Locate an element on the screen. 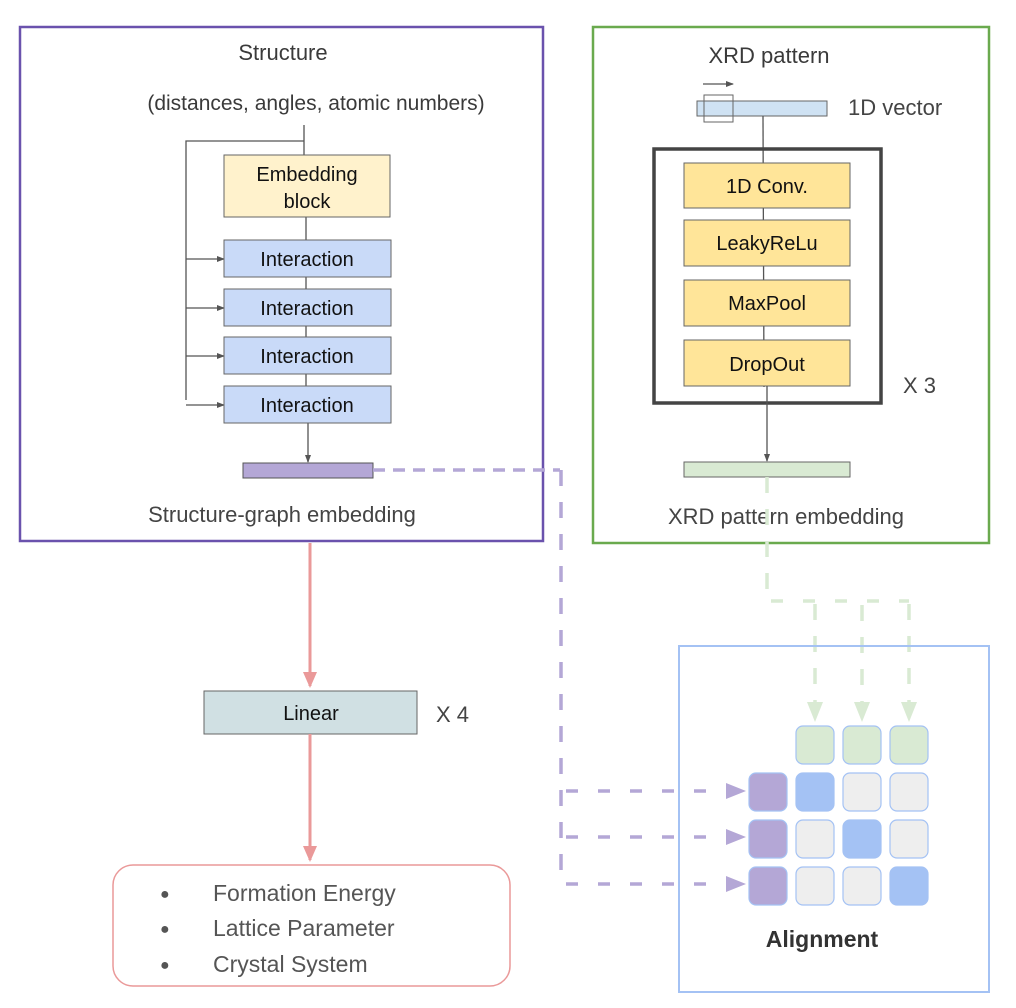 This screenshot has height=1008, width=1016. linear-label: Linear is located at coordinates (311, 714).